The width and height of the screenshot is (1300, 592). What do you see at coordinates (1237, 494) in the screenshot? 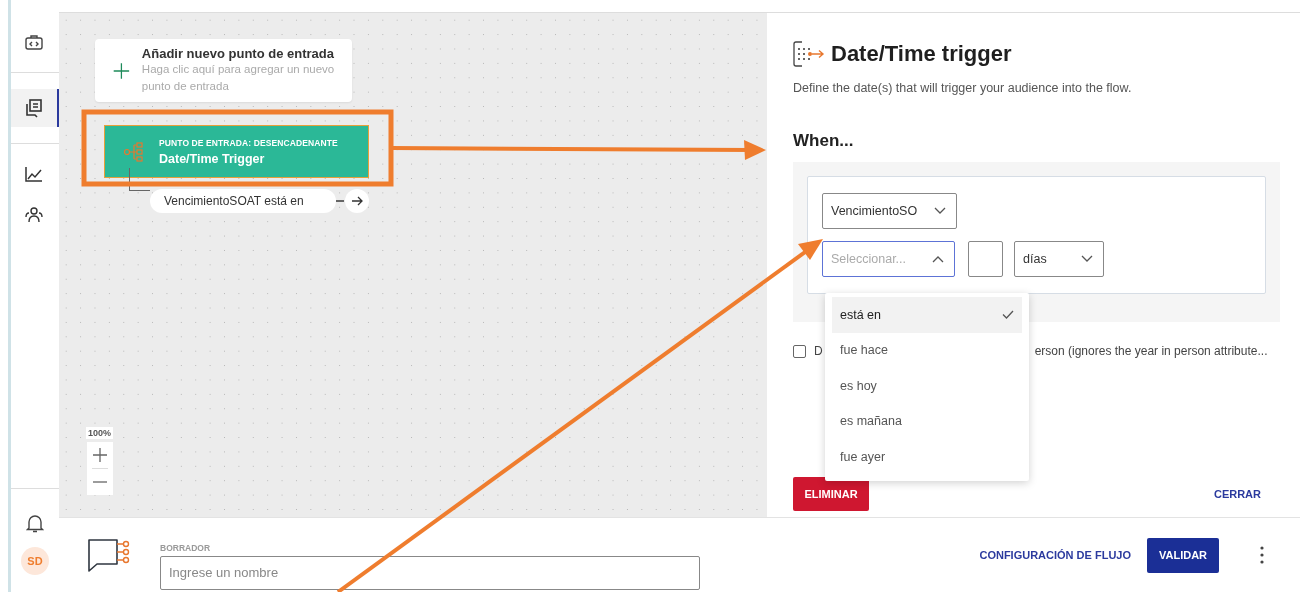
I see `close-button: CERRAR` at bounding box center [1237, 494].